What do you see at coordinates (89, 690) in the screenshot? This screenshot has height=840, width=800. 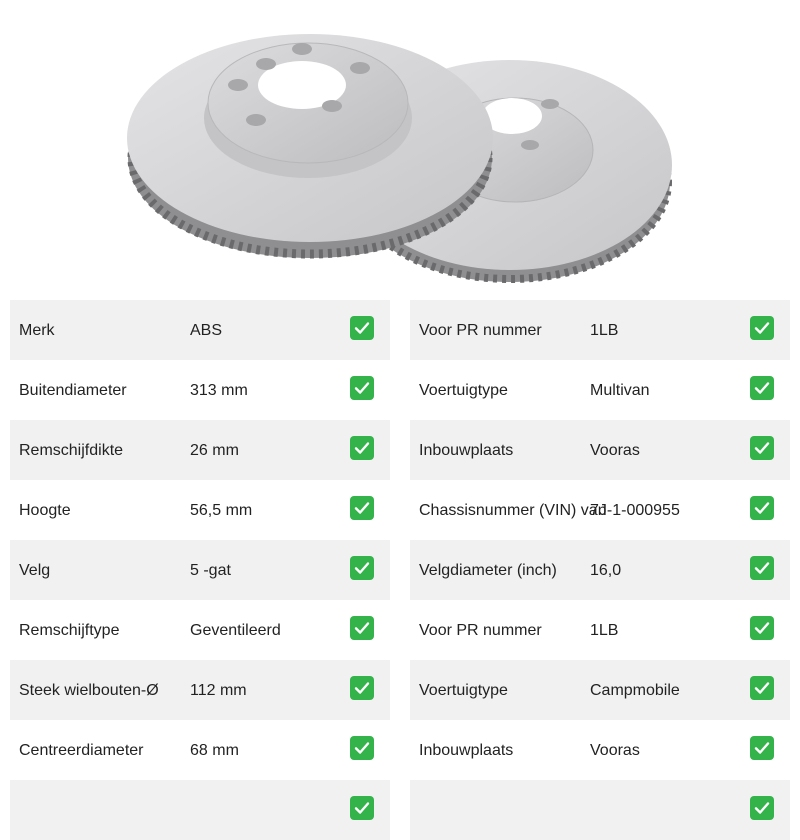 I see `spec-label: Steek wielbouten-Ø` at bounding box center [89, 690].